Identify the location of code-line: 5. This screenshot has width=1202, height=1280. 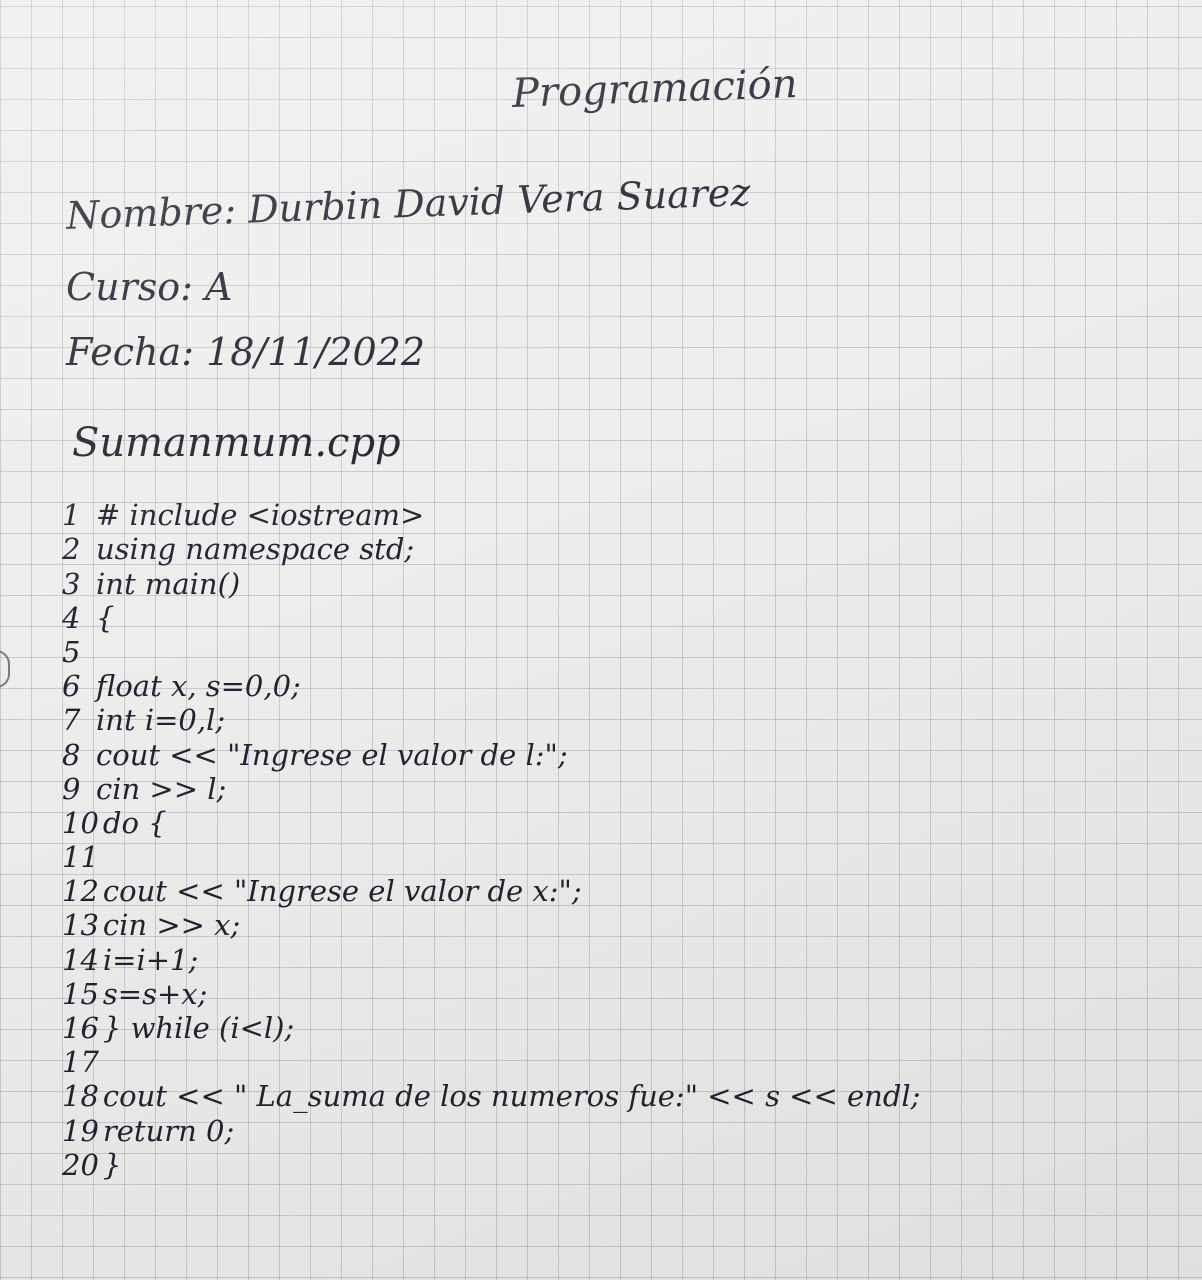
(491, 652).